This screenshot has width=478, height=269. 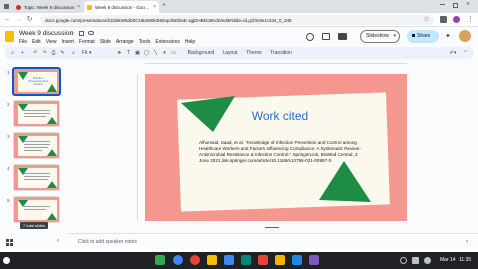 What do you see at coordinates (465, 260) in the screenshot?
I see `taskbar-time: 11:35` at bounding box center [465, 260].